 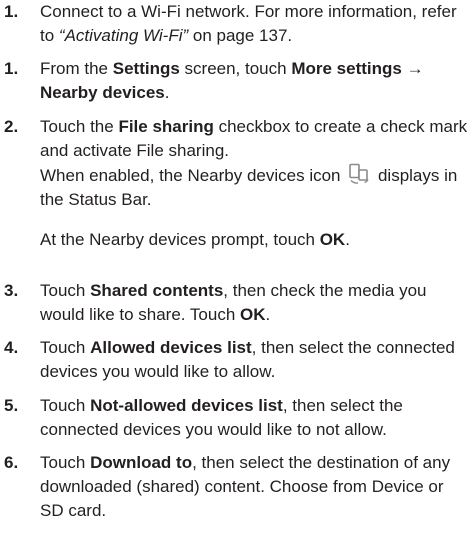 I want to click on text-run: Touch the, so click(x=79, y=126).